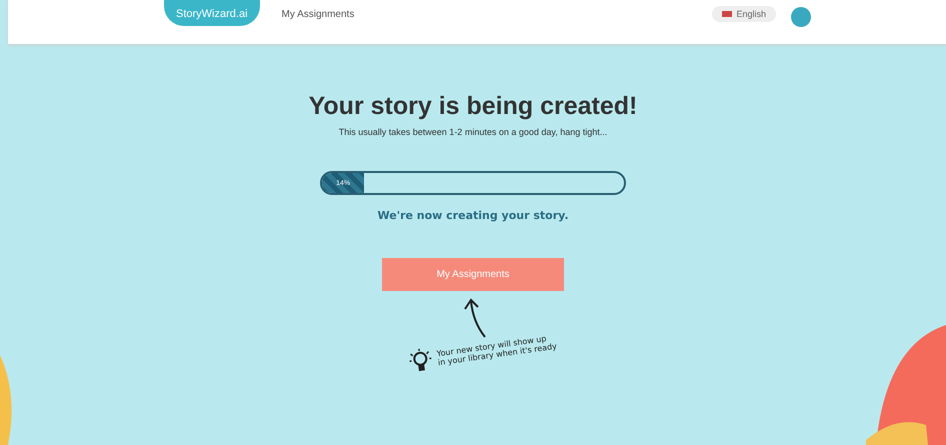 The image size is (946, 445). Describe the element at coordinates (318, 14) in the screenshot. I see `my-assignments-link: My Assignments` at that location.